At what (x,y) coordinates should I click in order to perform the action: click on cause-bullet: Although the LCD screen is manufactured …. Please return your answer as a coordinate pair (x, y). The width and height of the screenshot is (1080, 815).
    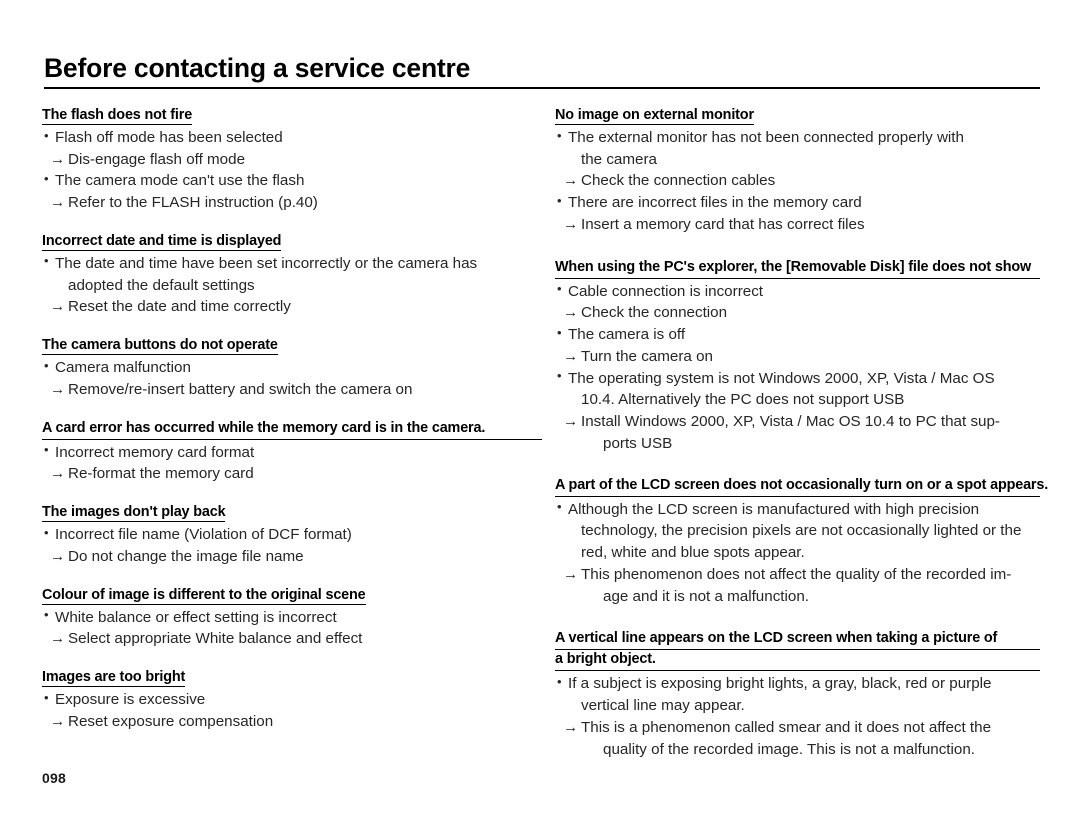
    Looking at the image, I should click on (797, 509).